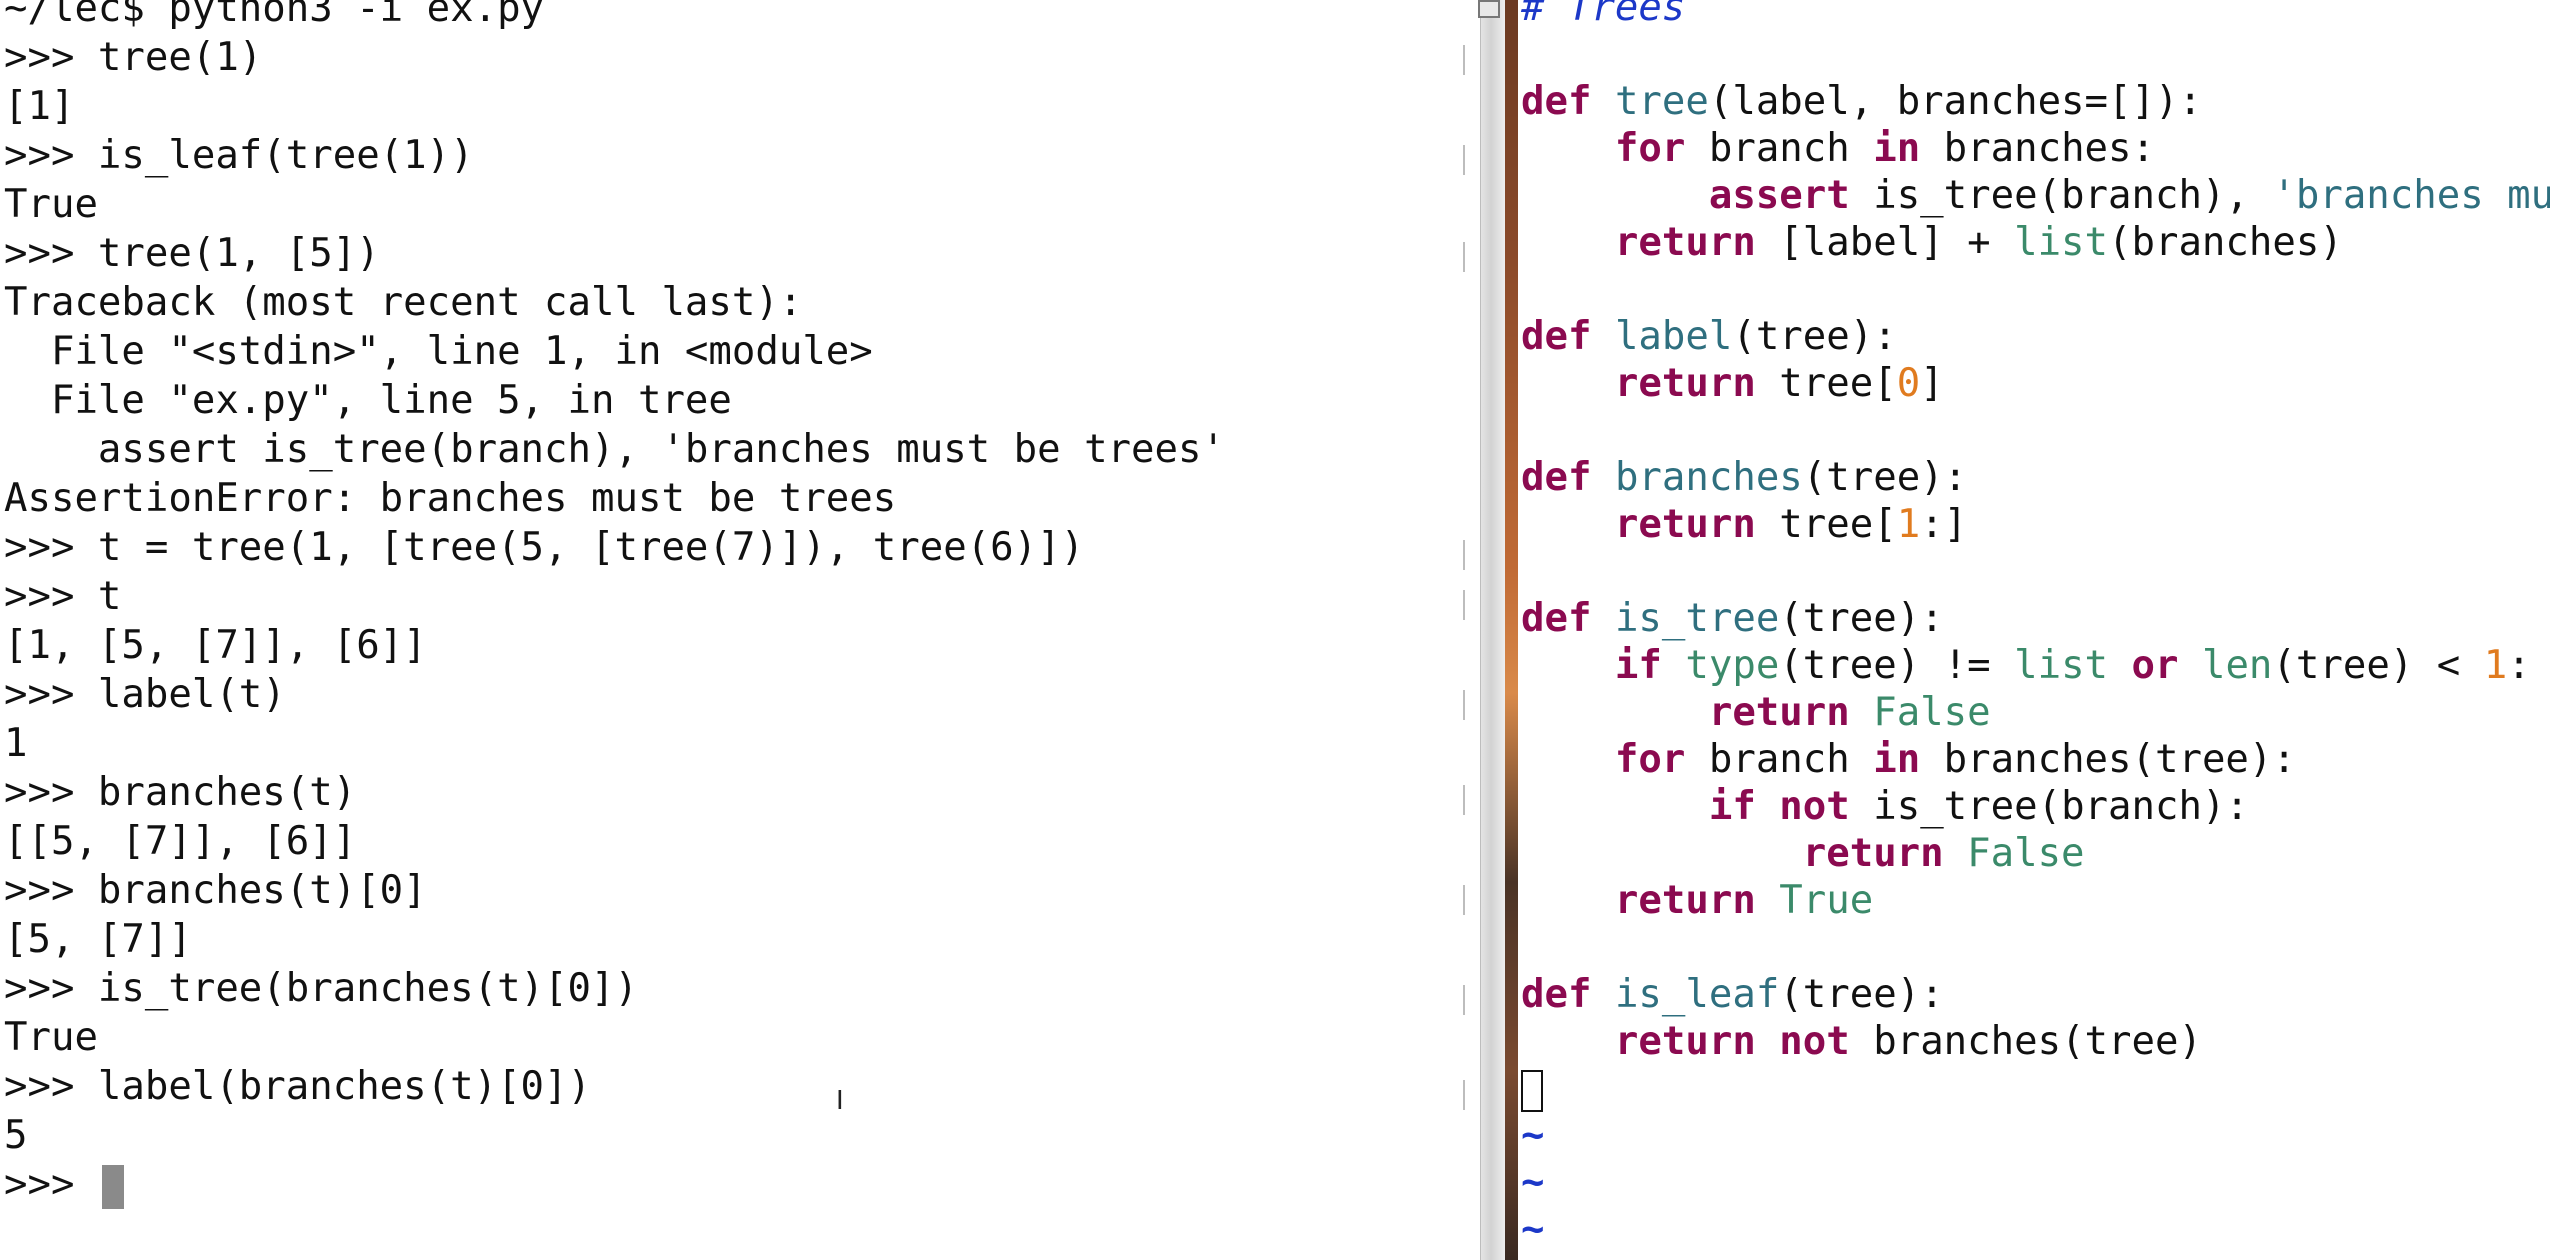 The image size is (2550, 1260). Describe the element at coordinates (239, 155) in the screenshot. I see `terminal-line: >>> is_leaf(tree(1))` at that location.